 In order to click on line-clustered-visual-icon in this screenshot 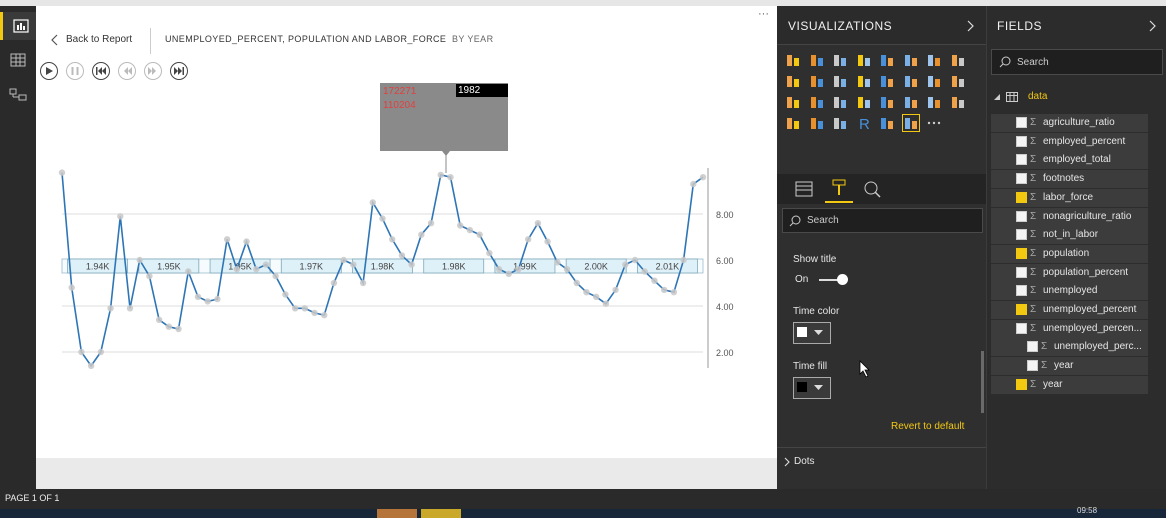, I will do `click(840, 81)`.